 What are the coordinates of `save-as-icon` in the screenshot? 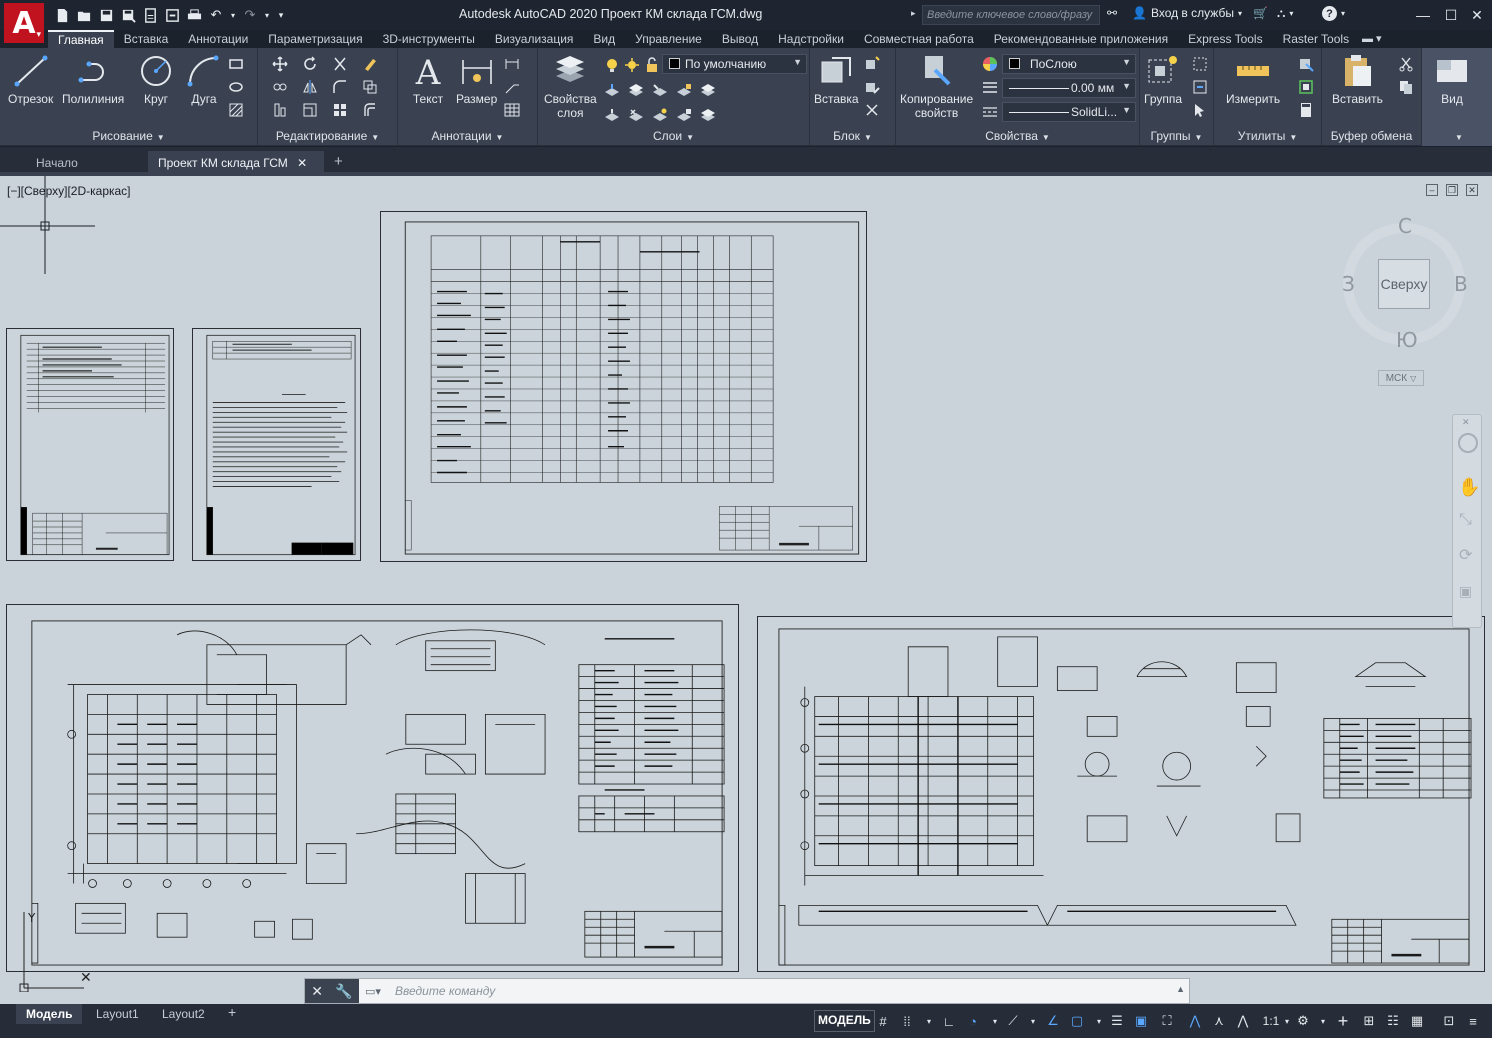 It's located at (128, 15).